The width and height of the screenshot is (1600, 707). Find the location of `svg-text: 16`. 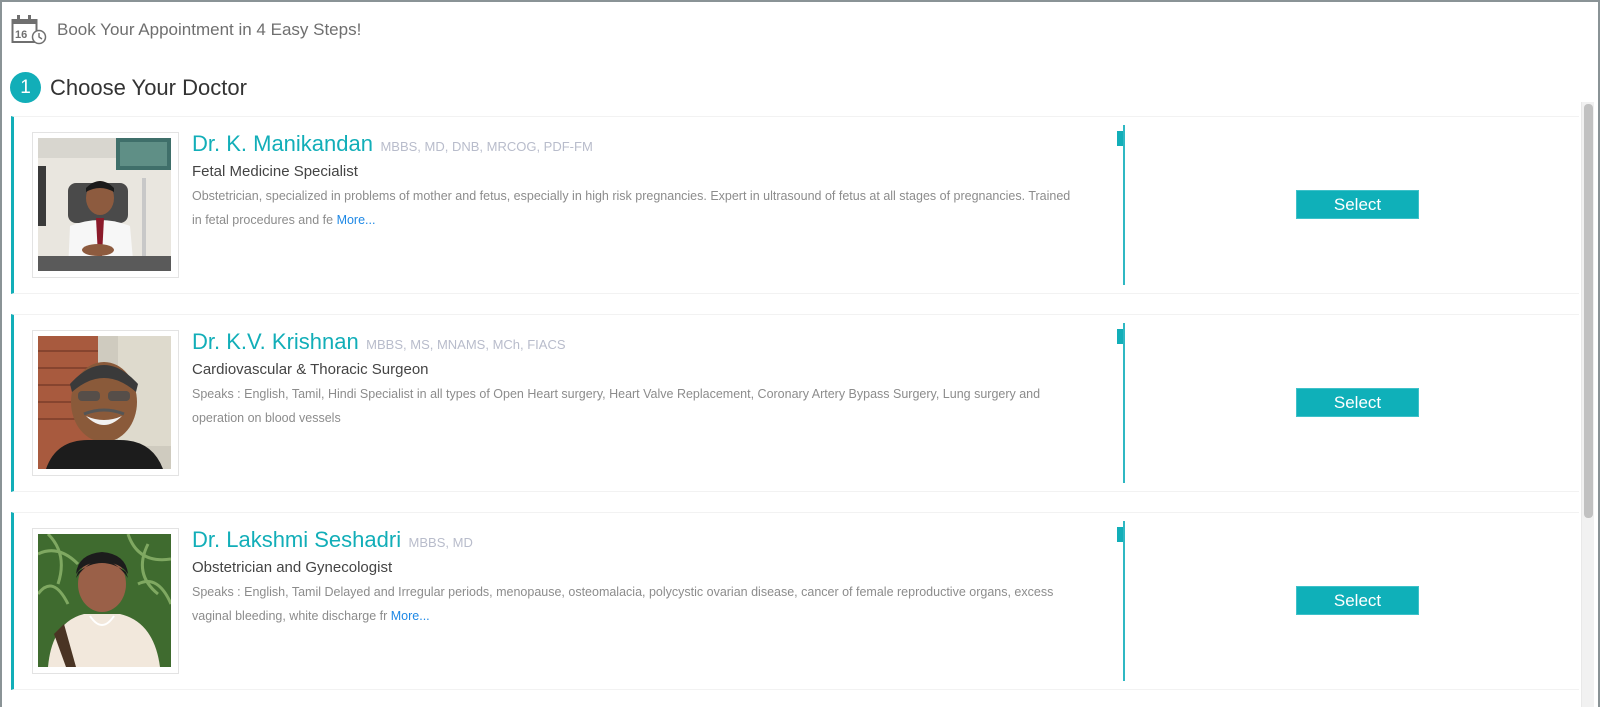

svg-text: 16 is located at coordinates (21, 35).